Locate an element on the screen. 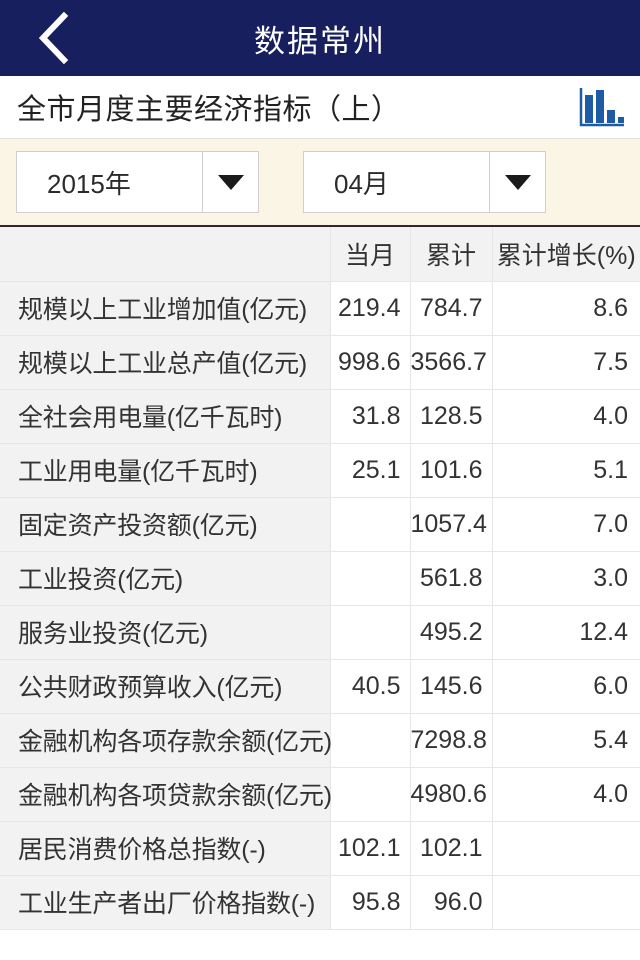 This screenshot has height=960, width=640. row-label: 金融机构各项贷款余额(亿元) is located at coordinates (166, 794).